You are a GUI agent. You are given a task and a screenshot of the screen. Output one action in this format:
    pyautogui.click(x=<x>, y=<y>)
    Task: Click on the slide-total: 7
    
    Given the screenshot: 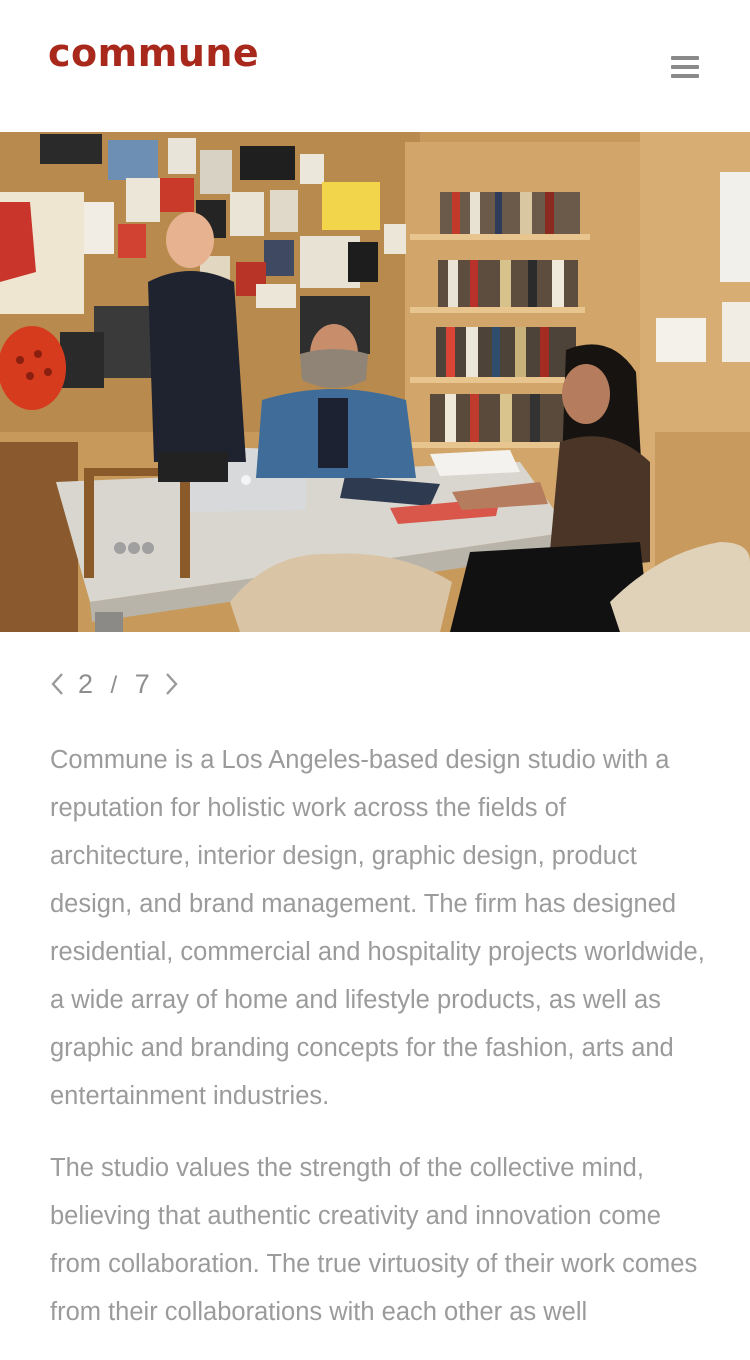 What is the action you would take?
    pyautogui.click(x=142, y=683)
    